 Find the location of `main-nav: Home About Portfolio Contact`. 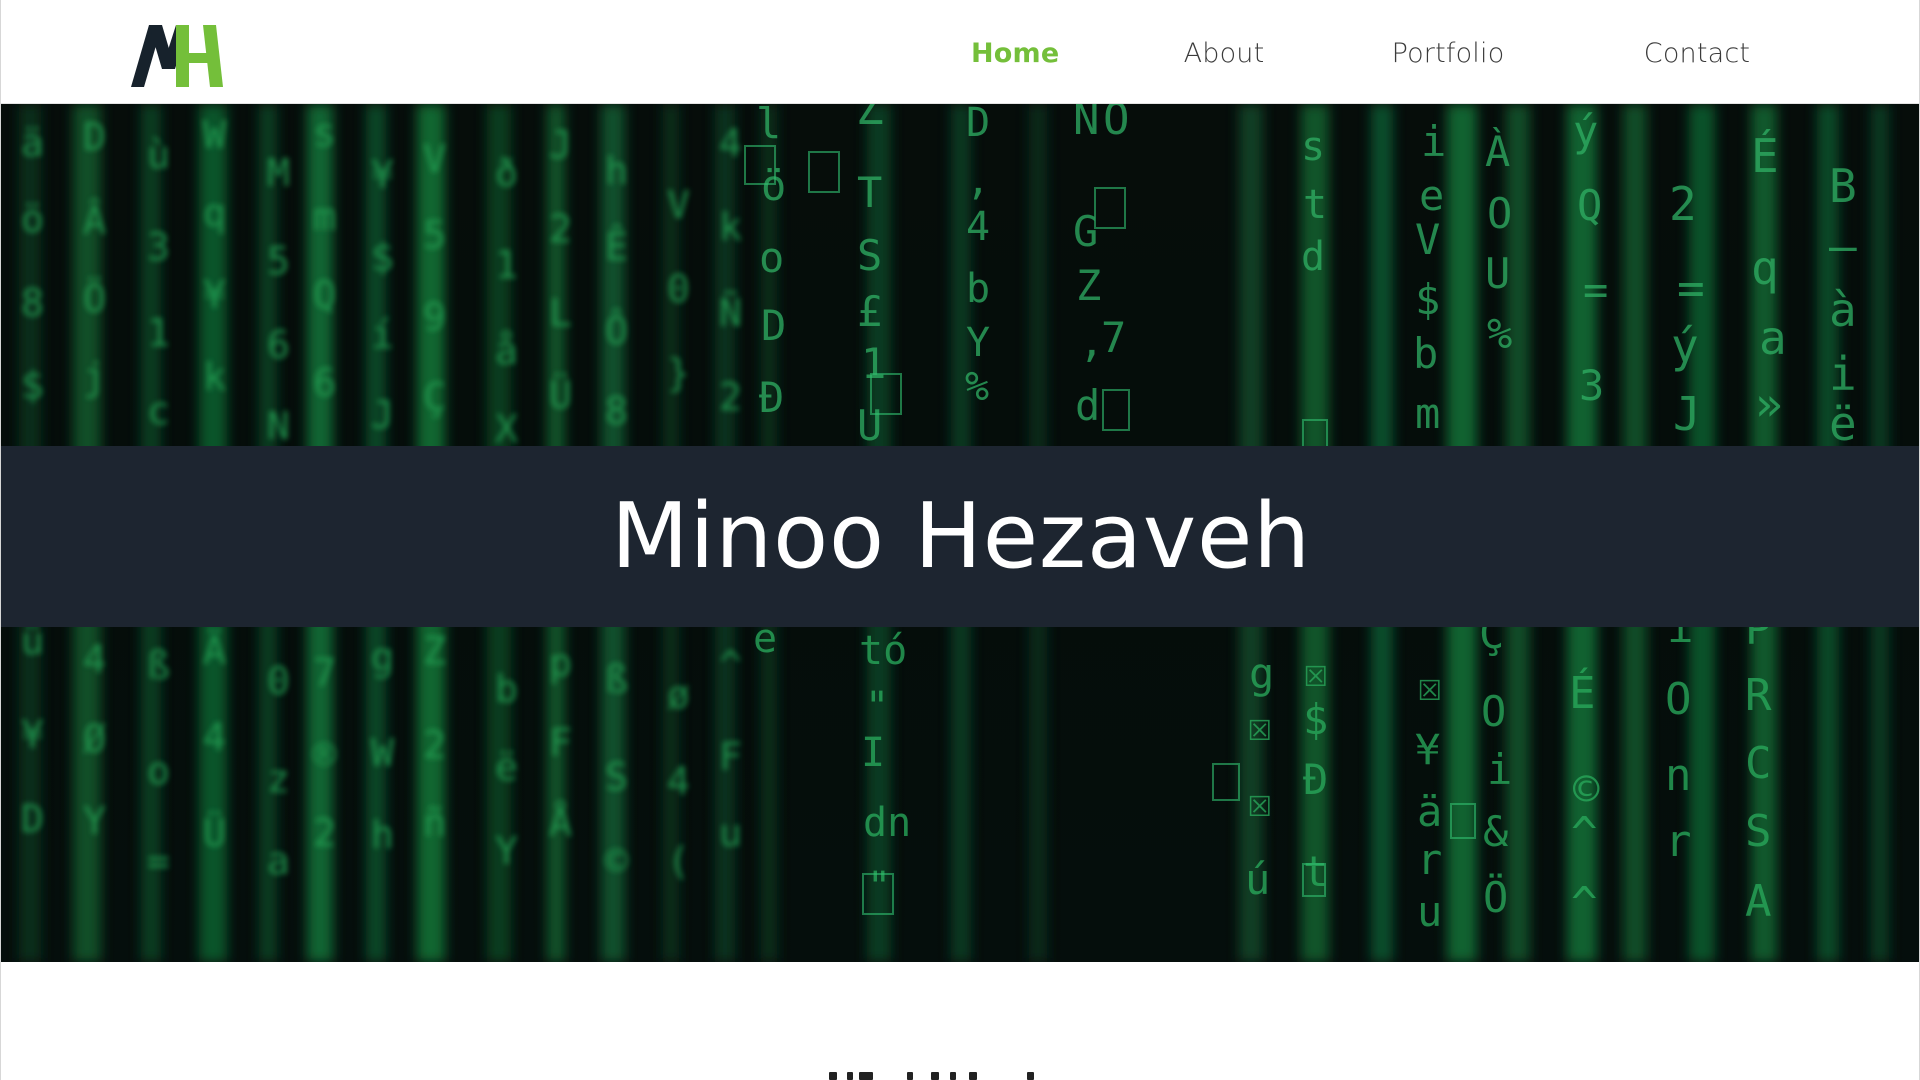

main-nav: Home About Portfolio Contact is located at coordinates (960, 52).